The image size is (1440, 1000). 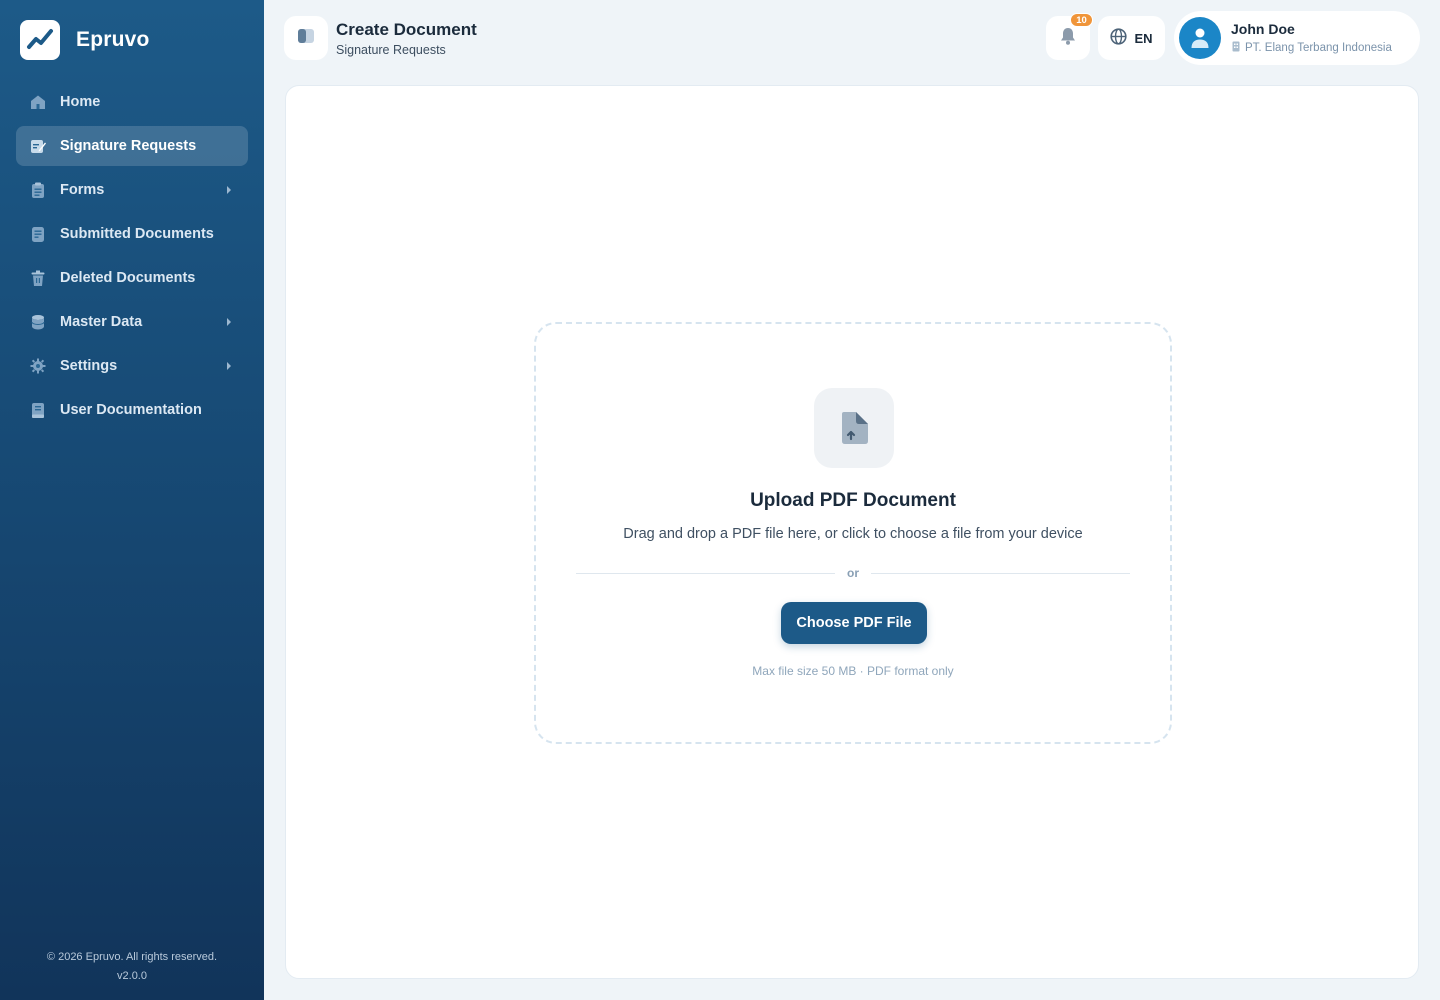 I want to click on user-name: John Doe, so click(x=1263, y=29).